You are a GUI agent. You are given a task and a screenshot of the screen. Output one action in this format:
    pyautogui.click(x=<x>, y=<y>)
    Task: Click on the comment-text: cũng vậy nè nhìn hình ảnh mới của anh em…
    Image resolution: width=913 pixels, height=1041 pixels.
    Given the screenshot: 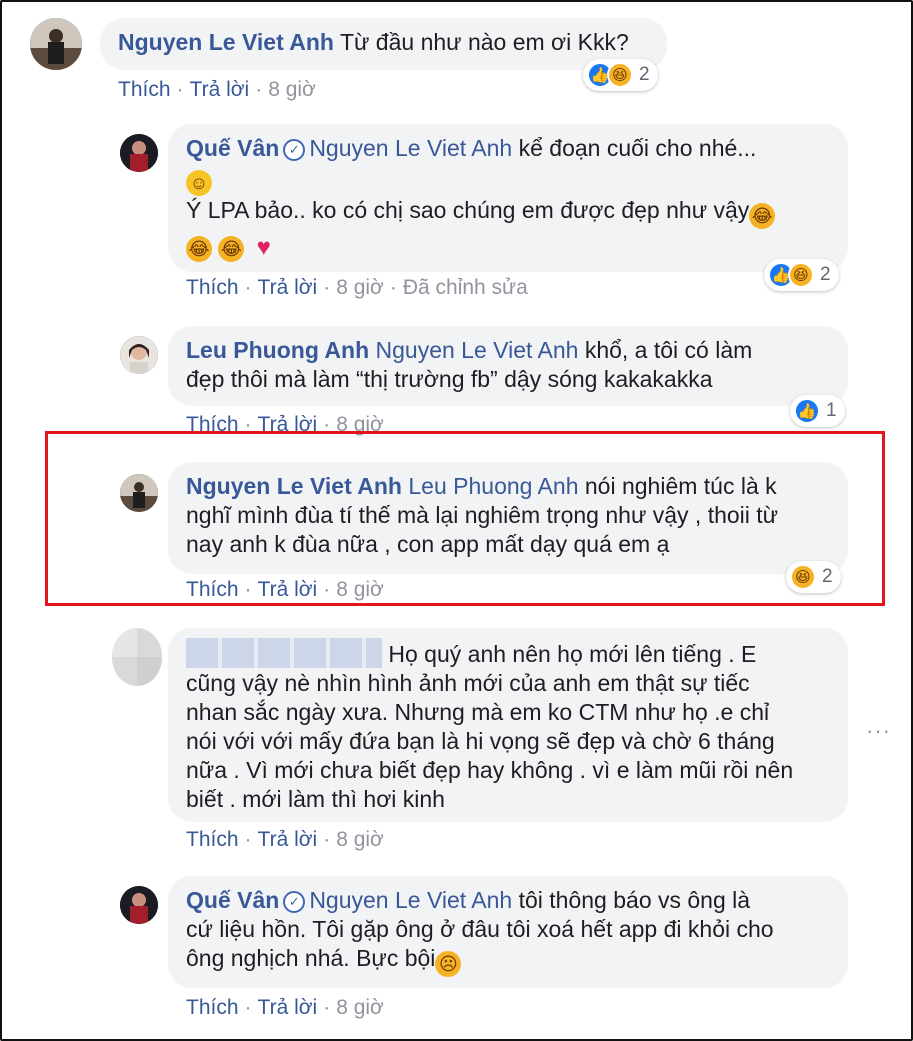 What is the action you would take?
    pyautogui.click(x=468, y=683)
    